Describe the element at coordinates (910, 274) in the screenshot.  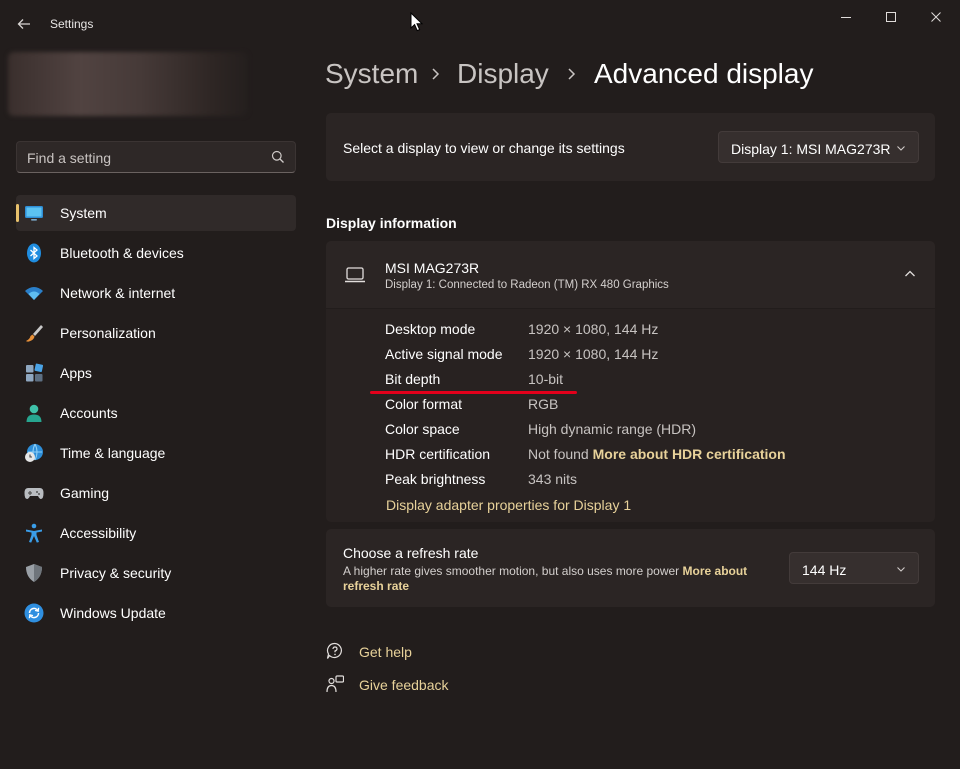
I see `chevron-up-icon` at that location.